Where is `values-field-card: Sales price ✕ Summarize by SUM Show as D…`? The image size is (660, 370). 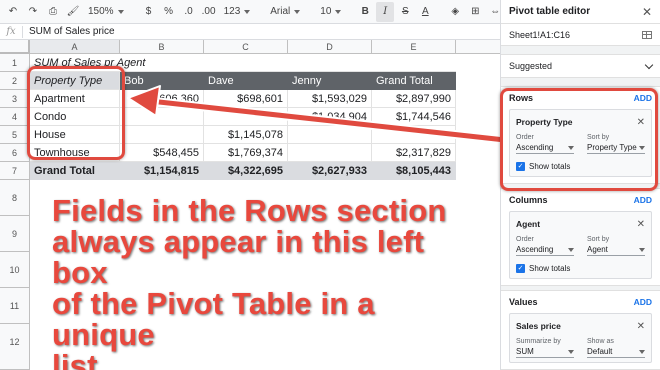
values-field-card: Sales price ✕ Summarize by SUM Show as D… is located at coordinates (580, 338).